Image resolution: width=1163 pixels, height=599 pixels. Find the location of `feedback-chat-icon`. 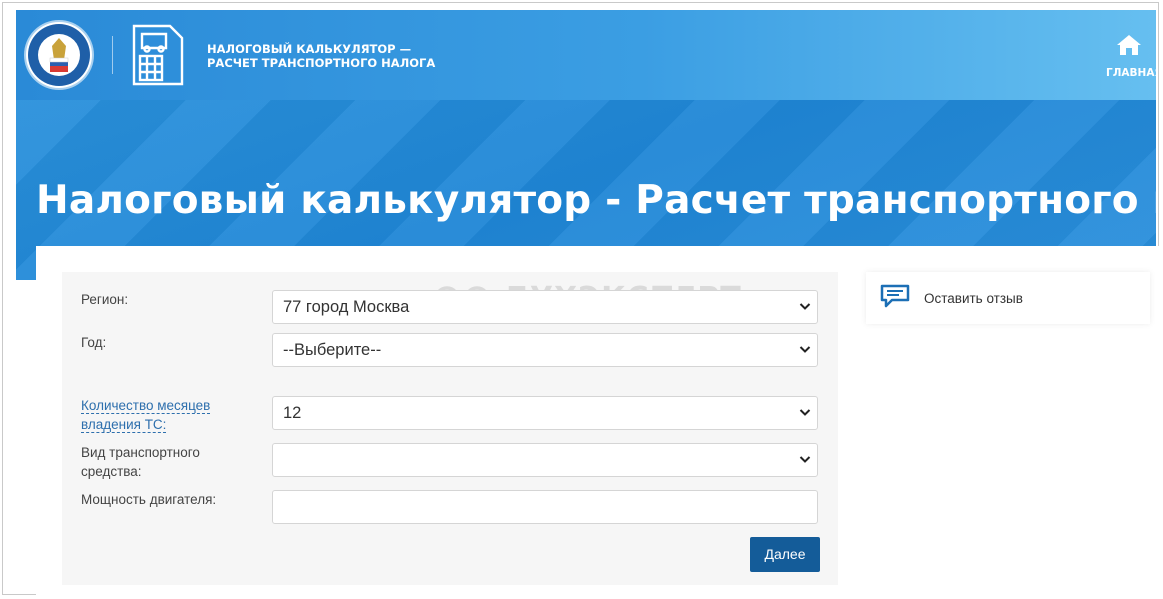

feedback-chat-icon is located at coordinates (895, 296).